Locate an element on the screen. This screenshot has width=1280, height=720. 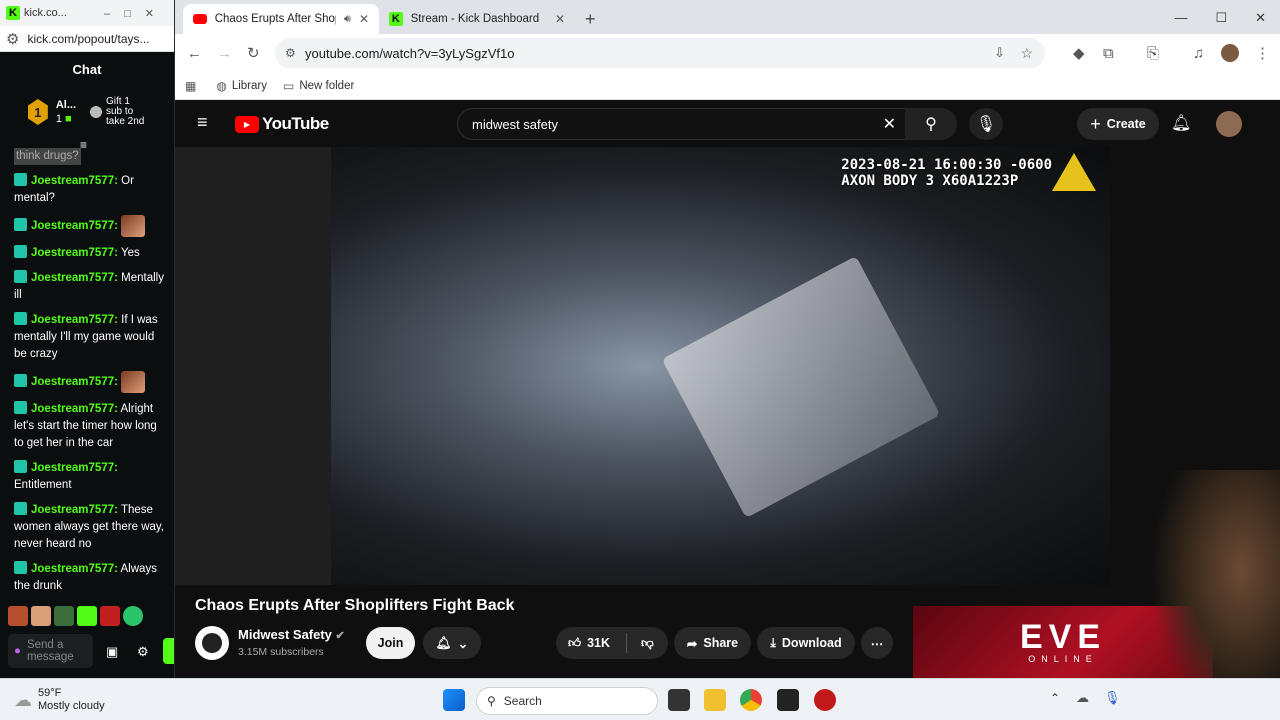
media-controls-icon: ♫ is located at coordinates (1198, 53).